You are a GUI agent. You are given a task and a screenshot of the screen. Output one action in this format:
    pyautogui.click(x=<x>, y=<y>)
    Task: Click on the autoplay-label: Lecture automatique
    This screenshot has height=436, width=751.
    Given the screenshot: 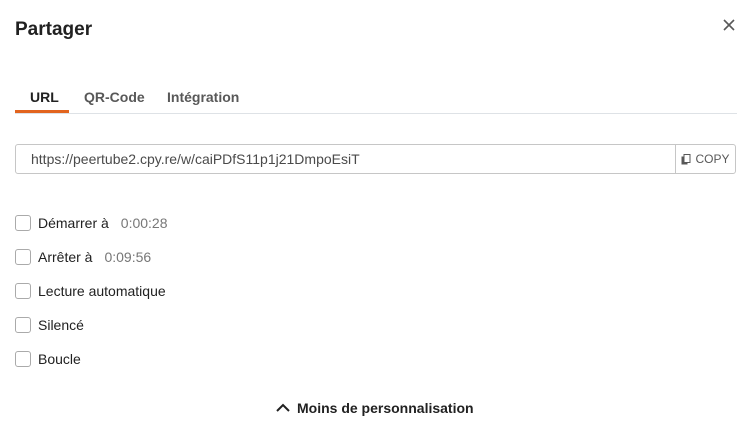 What is the action you would take?
    pyautogui.click(x=102, y=291)
    